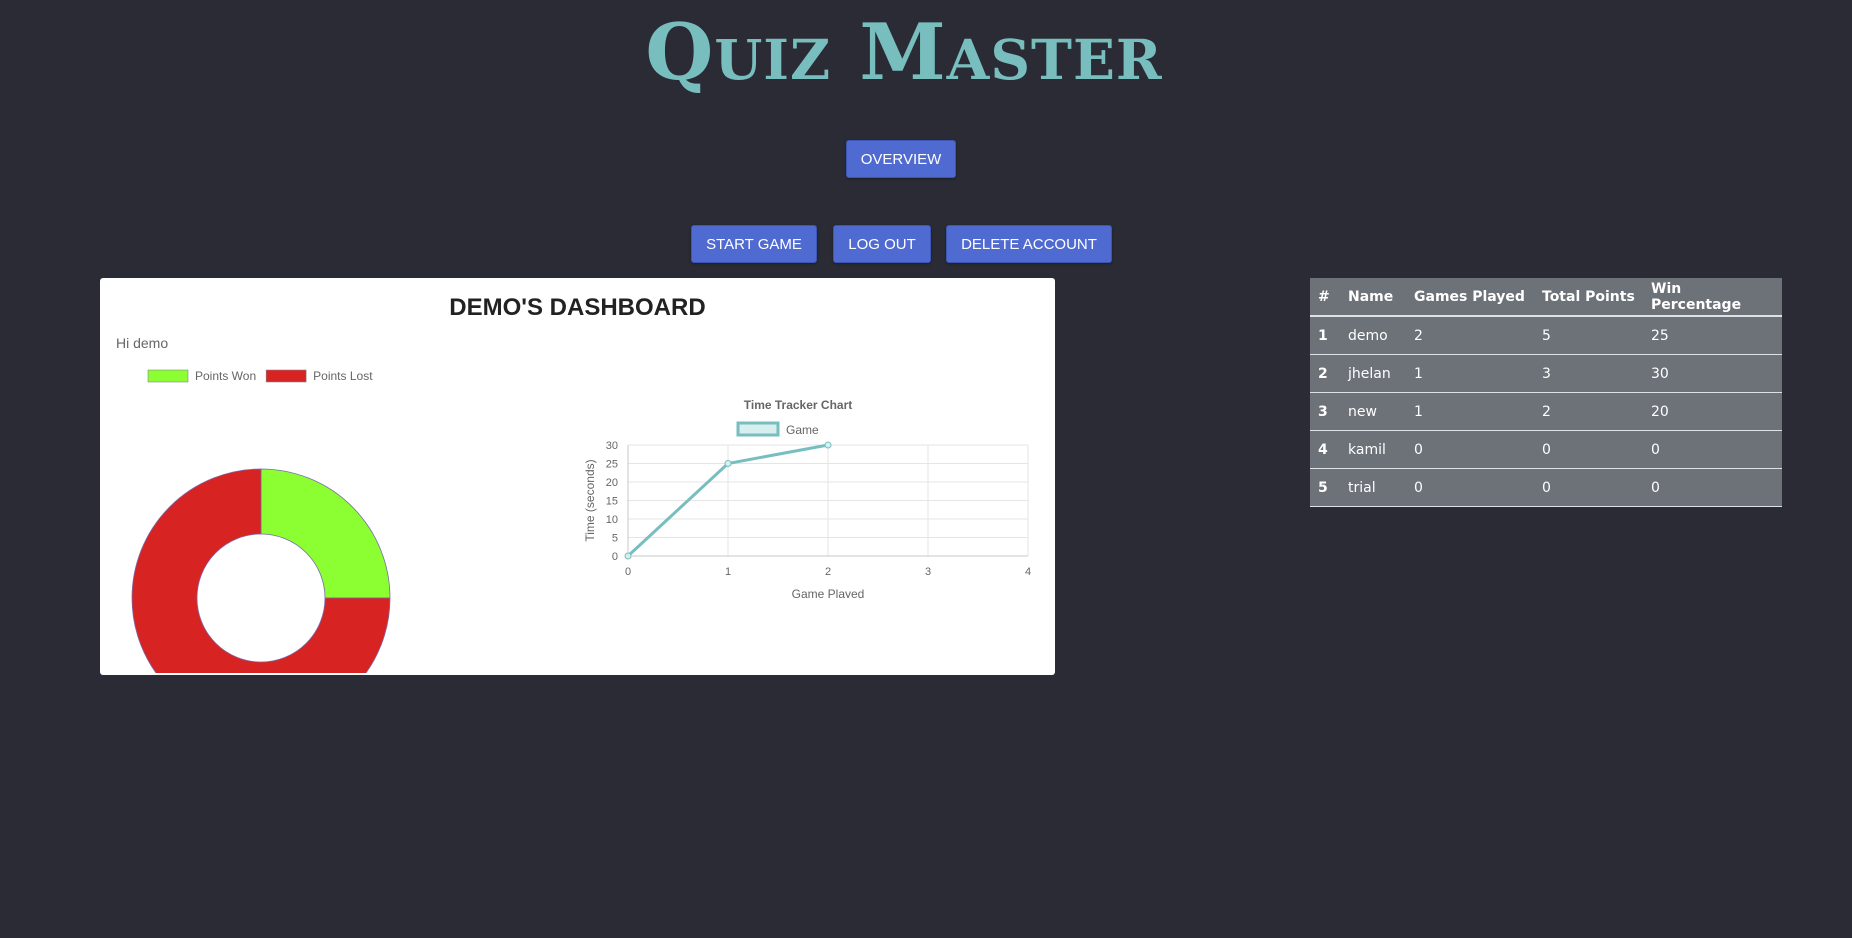 The width and height of the screenshot is (1852, 938). What do you see at coordinates (590, 500) in the screenshot?
I see `y-axis-label: Time (seconds)` at bounding box center [590, 500].